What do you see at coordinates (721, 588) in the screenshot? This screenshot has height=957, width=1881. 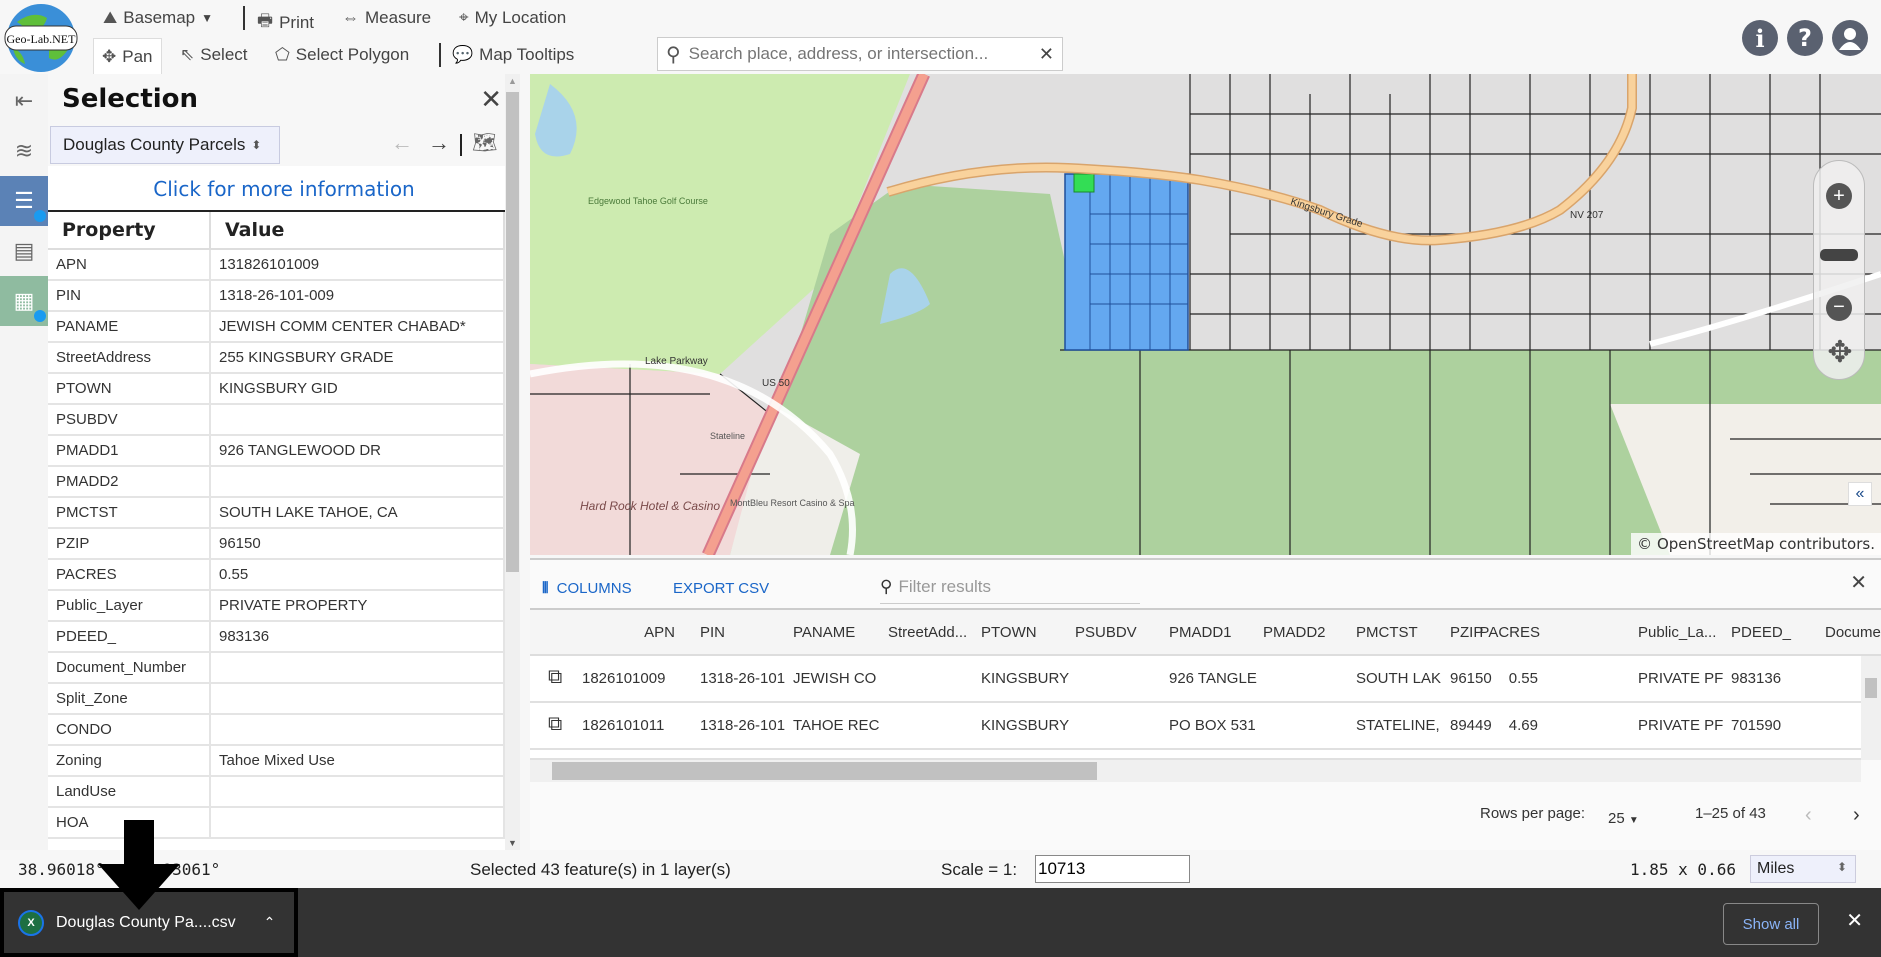 I see `export-csv-button: EXPORT CSV` at bounding box center [721, 588].